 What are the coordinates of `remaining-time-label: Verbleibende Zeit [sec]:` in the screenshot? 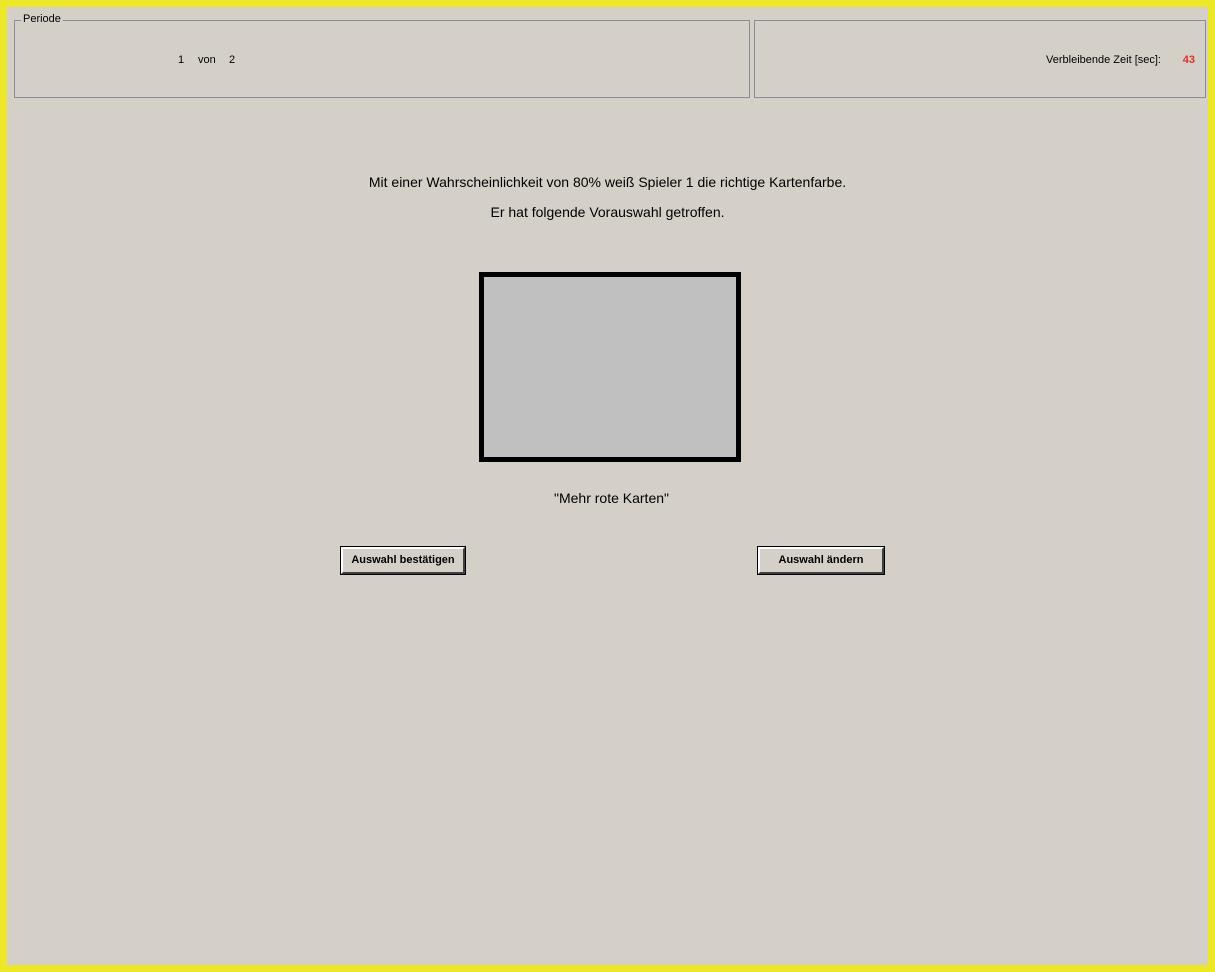 It's located at (1103, 60).